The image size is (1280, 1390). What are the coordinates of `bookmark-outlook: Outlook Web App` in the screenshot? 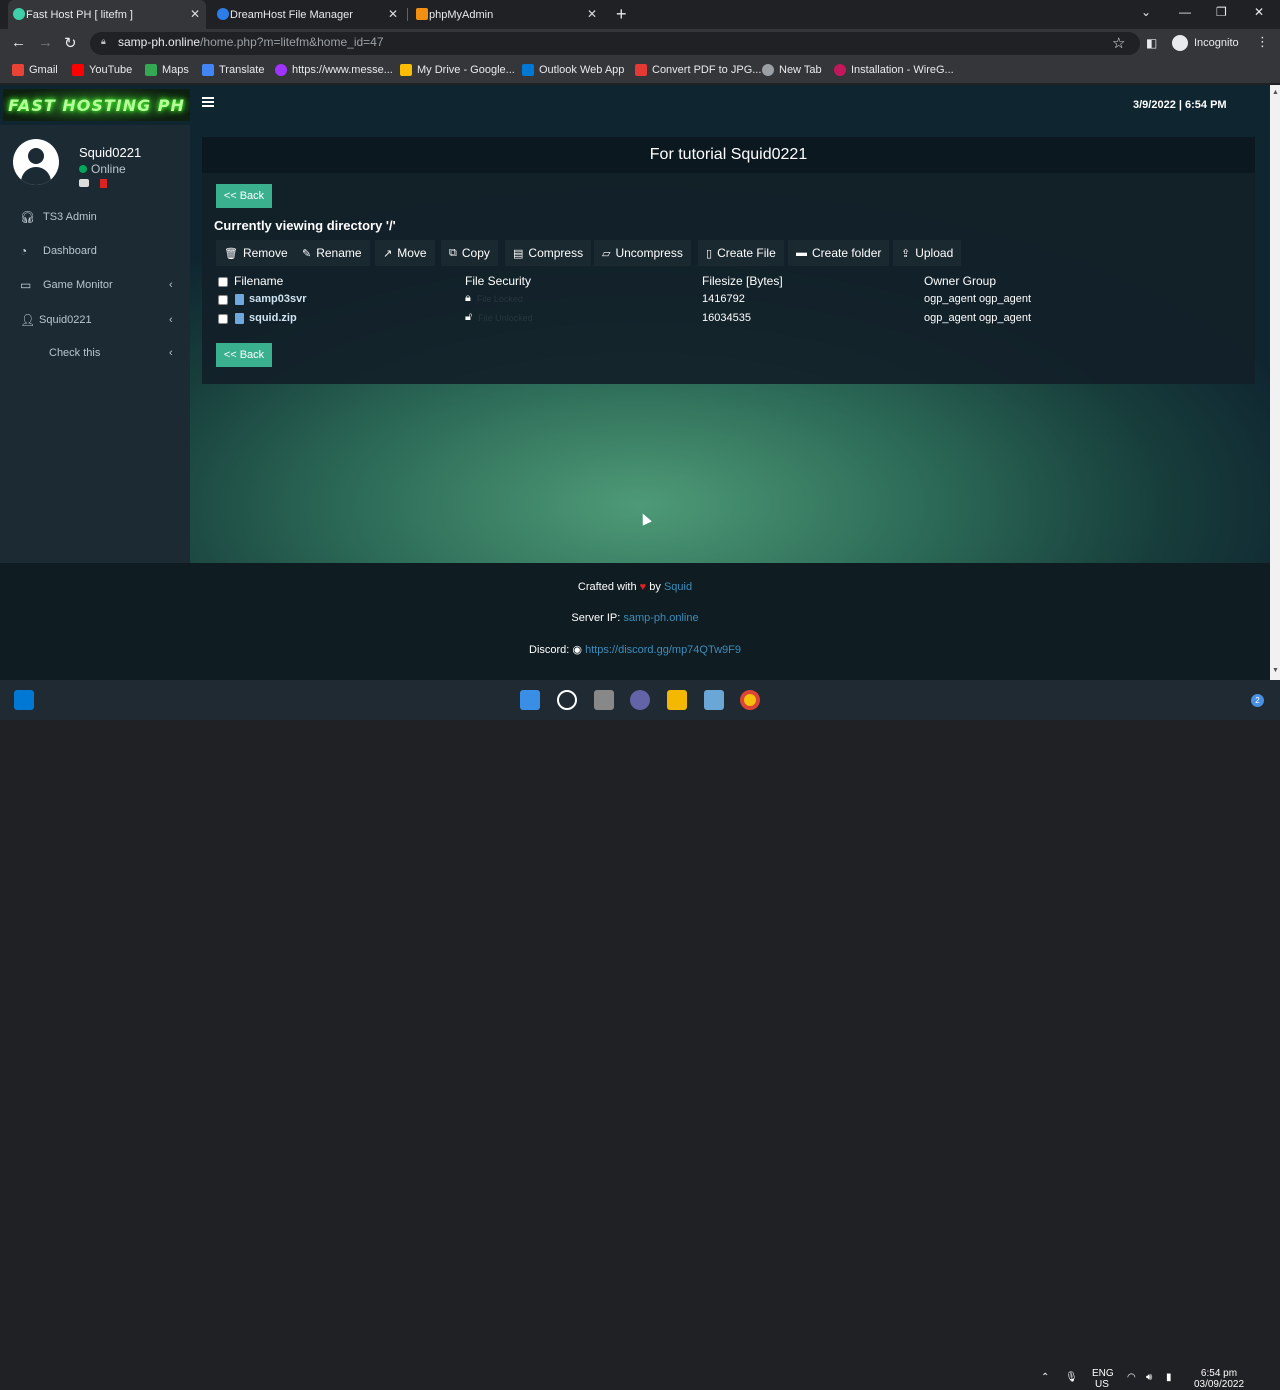 It's located at (573, 70).